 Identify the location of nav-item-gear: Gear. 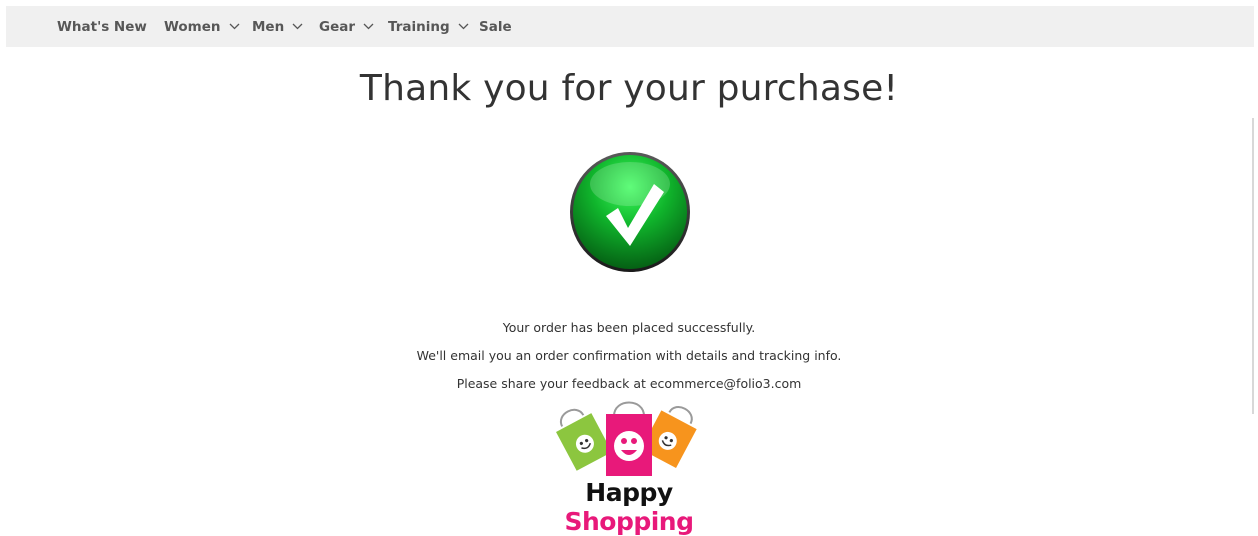
(346, 26).